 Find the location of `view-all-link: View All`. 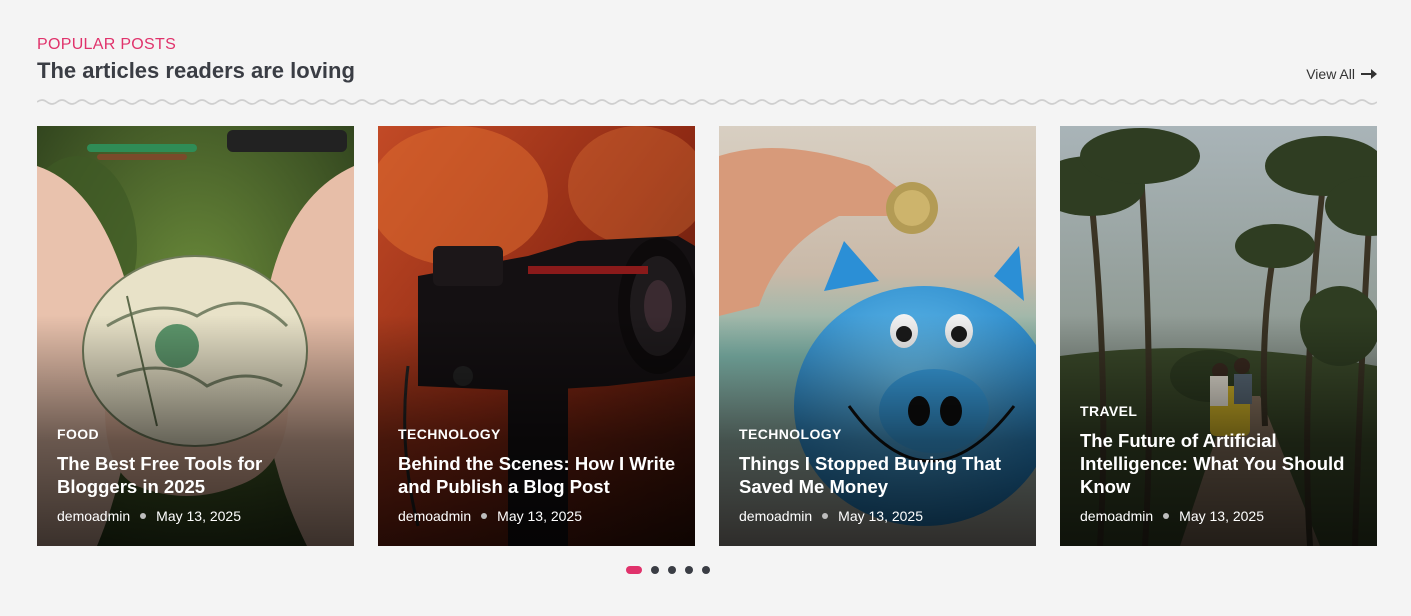

view-all-link: View All is located at coordinates (1341, 74).